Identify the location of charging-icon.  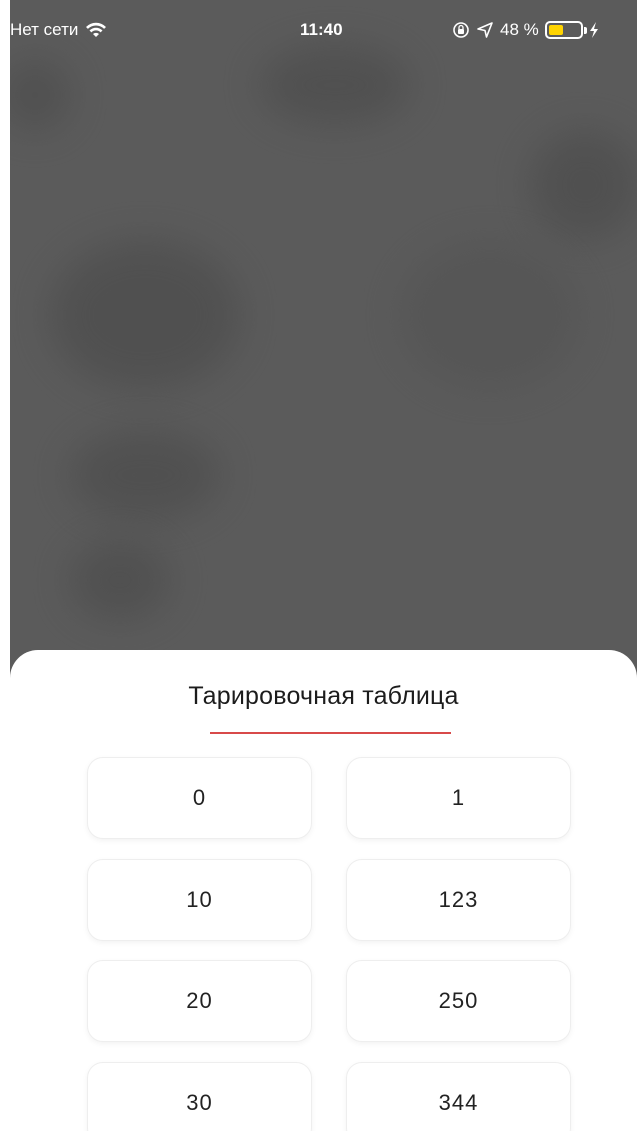
(593, 30).